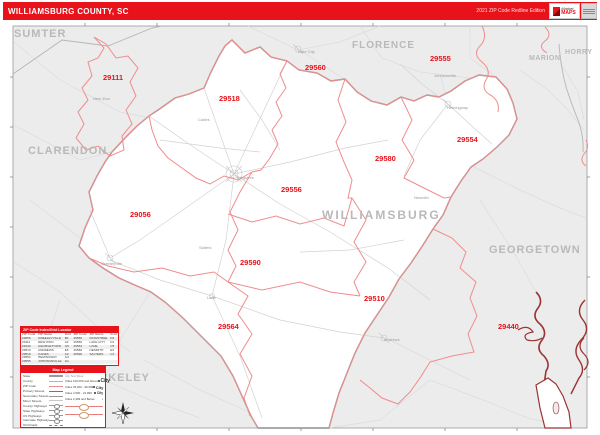 This screenshot has height=435, width=600. What do you see at coordinates (30, 425) in the screenshot?
I see `legend-item-label: Toll Roads` at bounding box center [30, 425].